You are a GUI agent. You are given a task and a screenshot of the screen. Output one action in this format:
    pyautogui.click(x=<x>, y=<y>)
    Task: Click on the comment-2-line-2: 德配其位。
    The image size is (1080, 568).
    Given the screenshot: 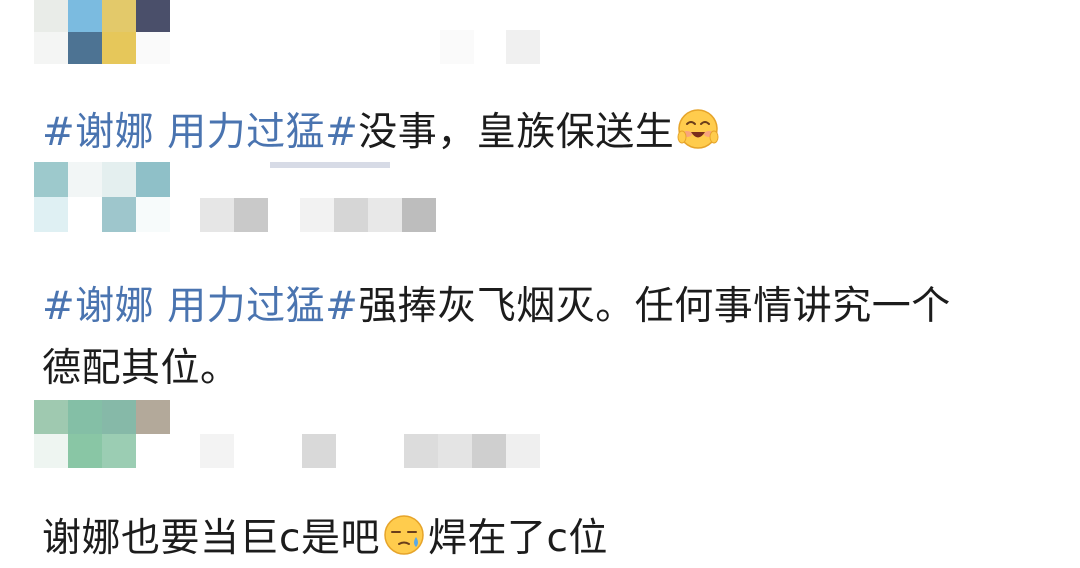 What is the action you would take?
    pyautogui.click(x=141, y=369)
    